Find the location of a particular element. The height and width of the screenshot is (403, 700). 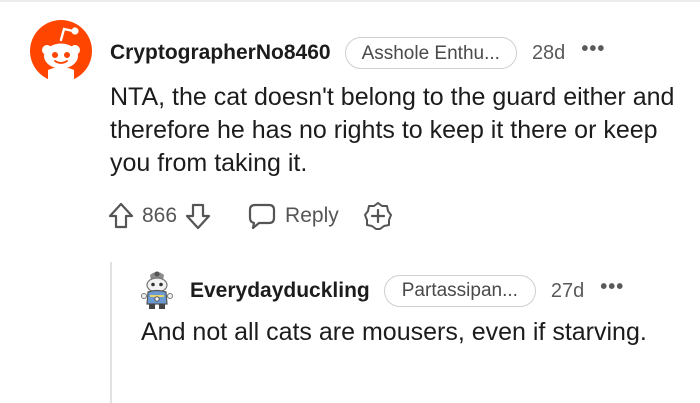

reply-button: Reply is located at coordinates (293, 216).